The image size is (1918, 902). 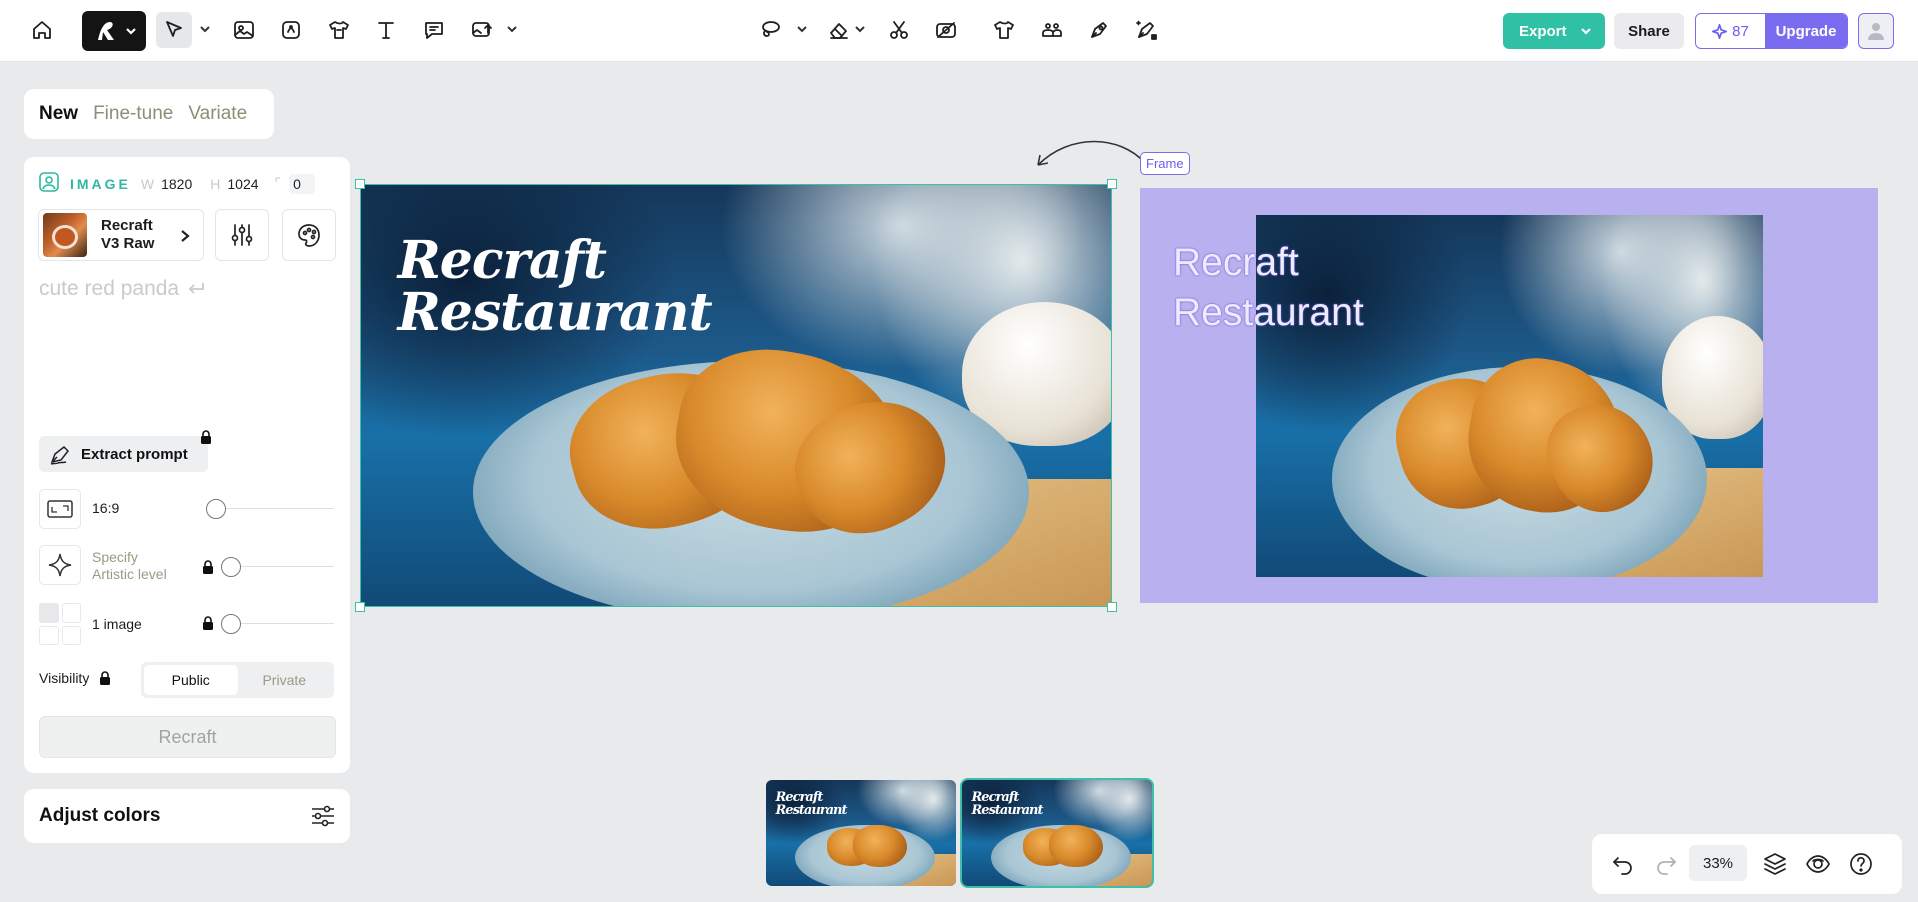 I want to click on artistic-level-icon, so click(x=60, y=565).